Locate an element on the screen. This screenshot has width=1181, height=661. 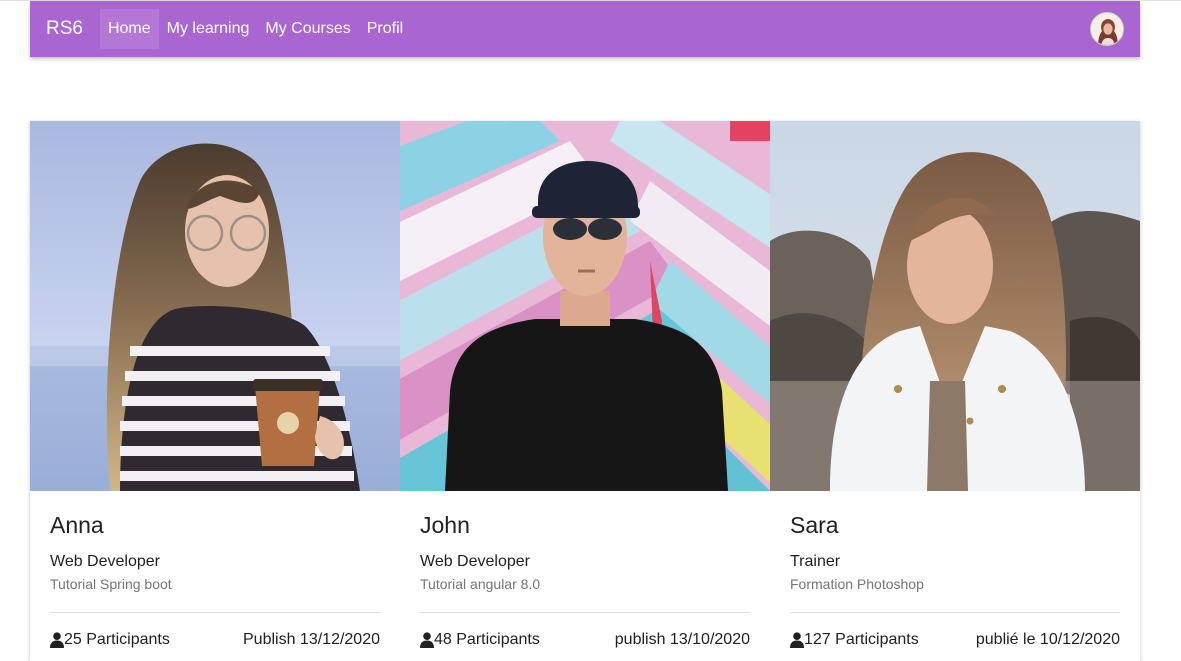
card-footer: 48 Participants publish 13/10/2020 is located at coordinates (585, 640).